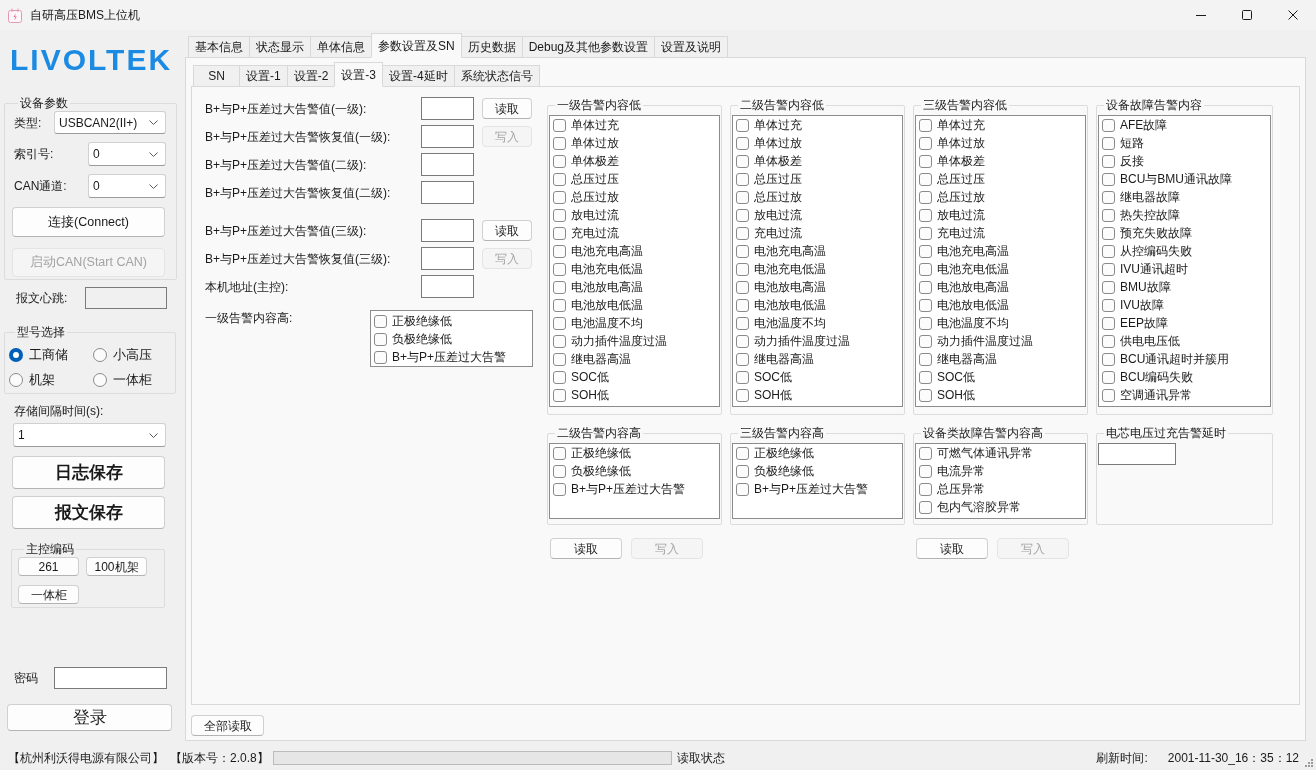 The image size is (1316, 770). I want to click on read-all-button: 全部读取, so click(227, 725).